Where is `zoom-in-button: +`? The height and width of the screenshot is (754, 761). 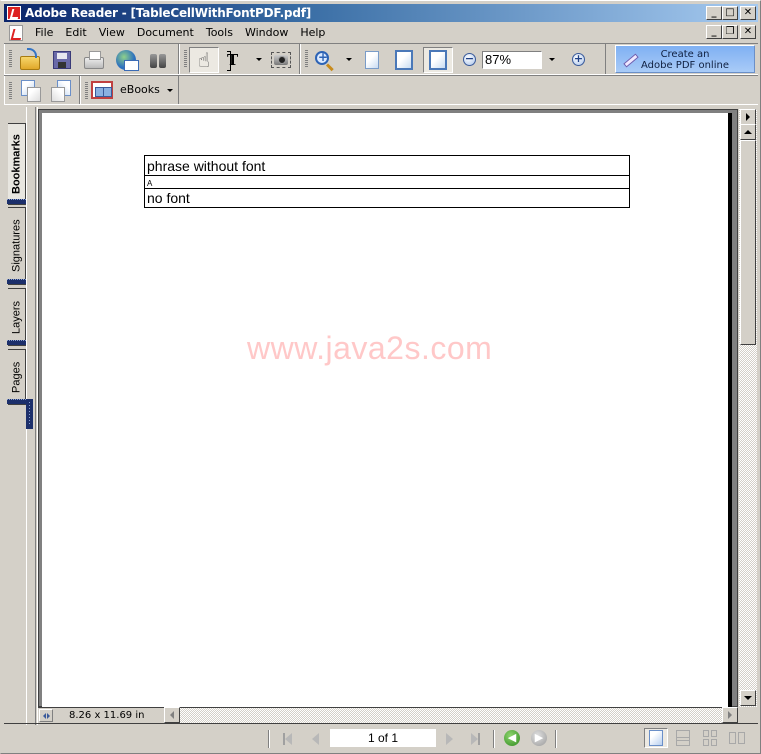
zoom-in-button: + is located at coordinates (578, 59).